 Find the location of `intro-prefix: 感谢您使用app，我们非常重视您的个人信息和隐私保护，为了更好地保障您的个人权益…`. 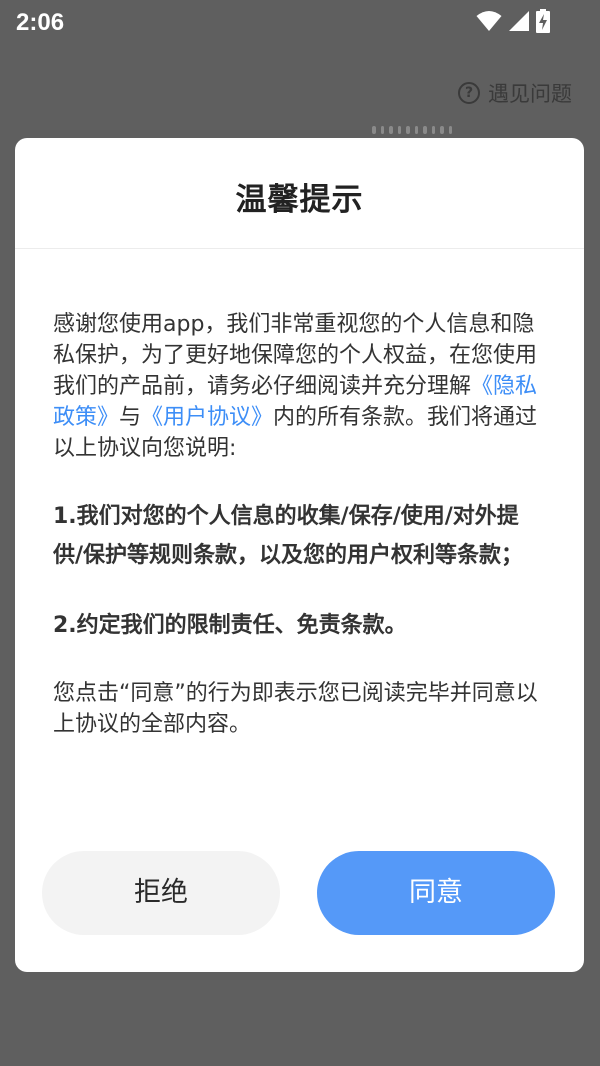

intro-prefix: 感谢您使用app，我们非常重视您的个人信息和隐私保护，为了更好地保障您的个人权益… is located at coordinates (295, 355).